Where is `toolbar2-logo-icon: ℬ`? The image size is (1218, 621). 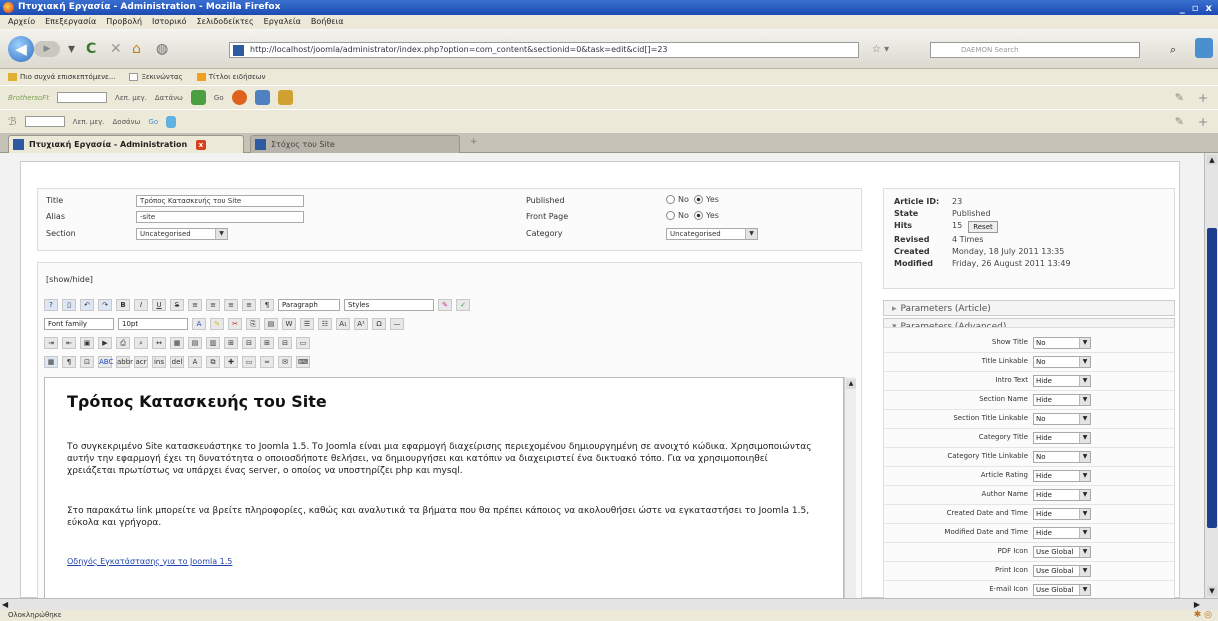
toolbar2-logo-icon: ℬ is located at coordinates (12, 121).